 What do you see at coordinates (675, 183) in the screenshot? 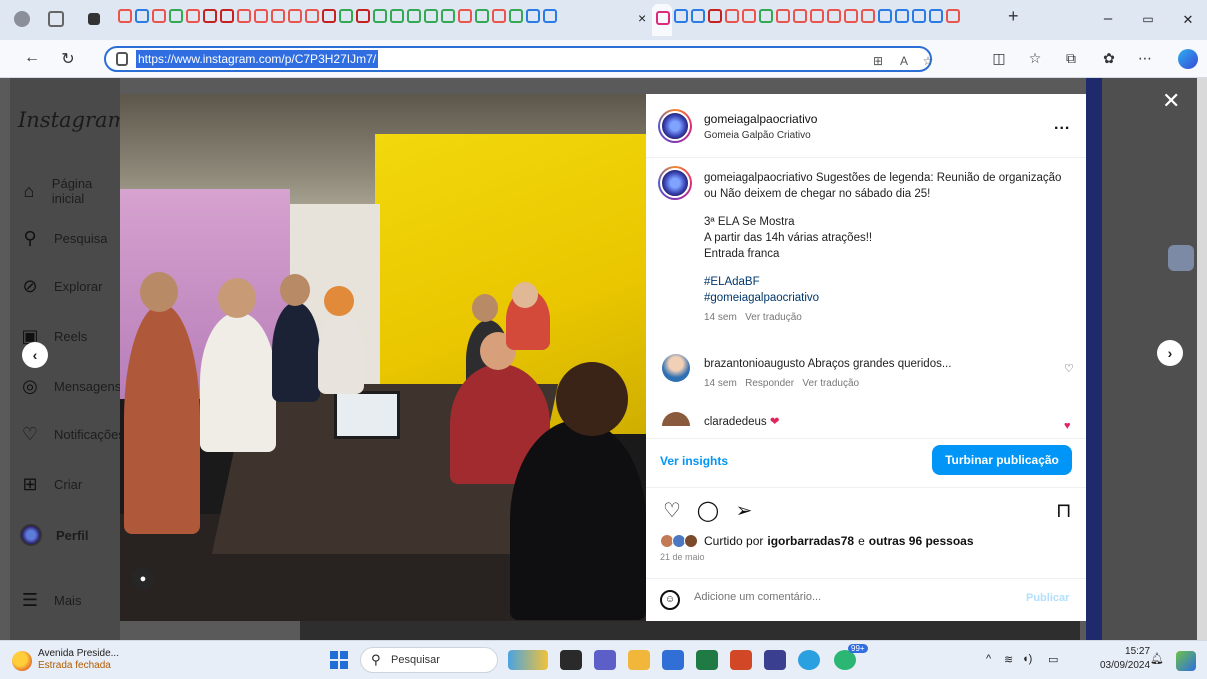
I see `caption-author-avatar` at bounding box center [675, 183].